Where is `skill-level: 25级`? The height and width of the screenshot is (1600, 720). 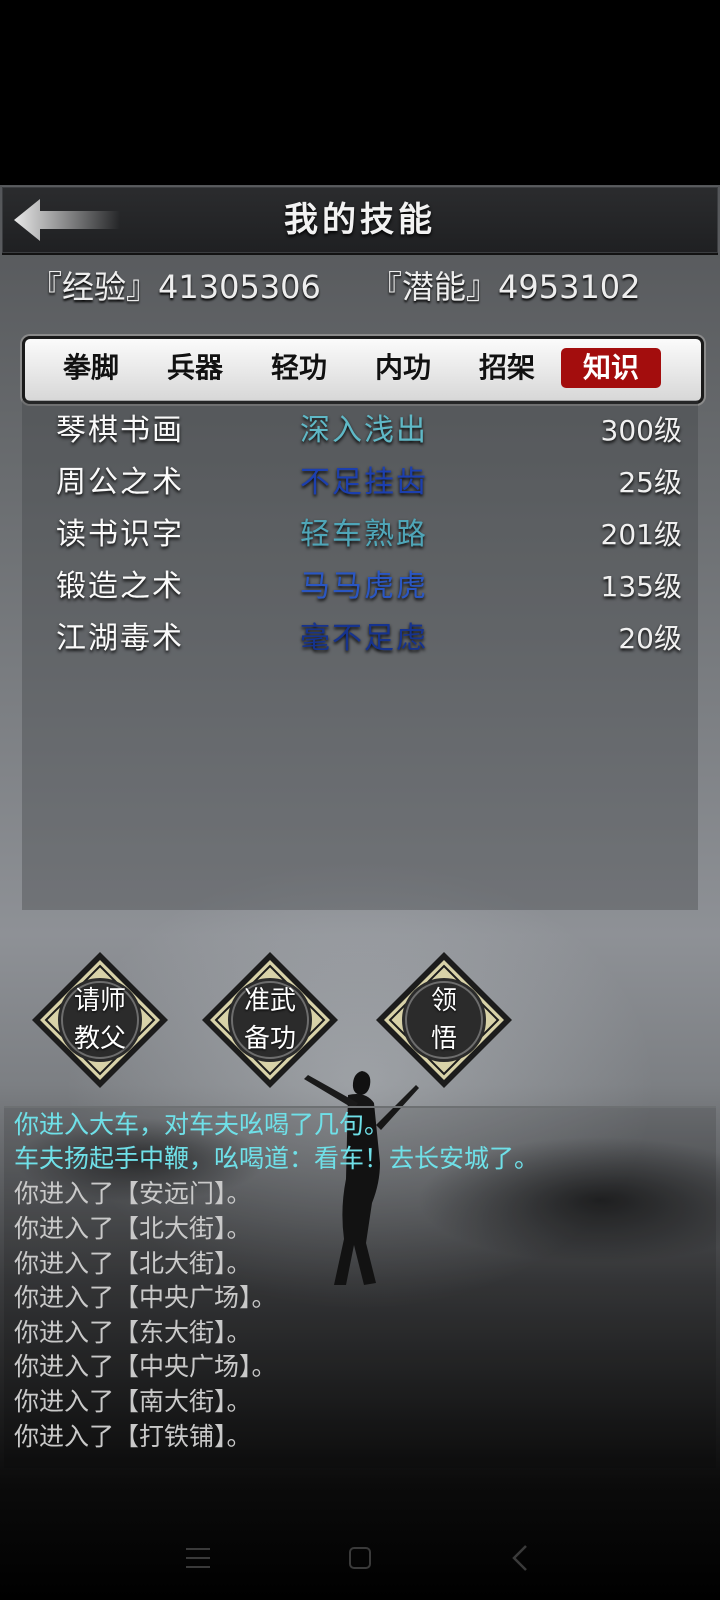
skill-level: 25级 is located at coordinates (650, 482).